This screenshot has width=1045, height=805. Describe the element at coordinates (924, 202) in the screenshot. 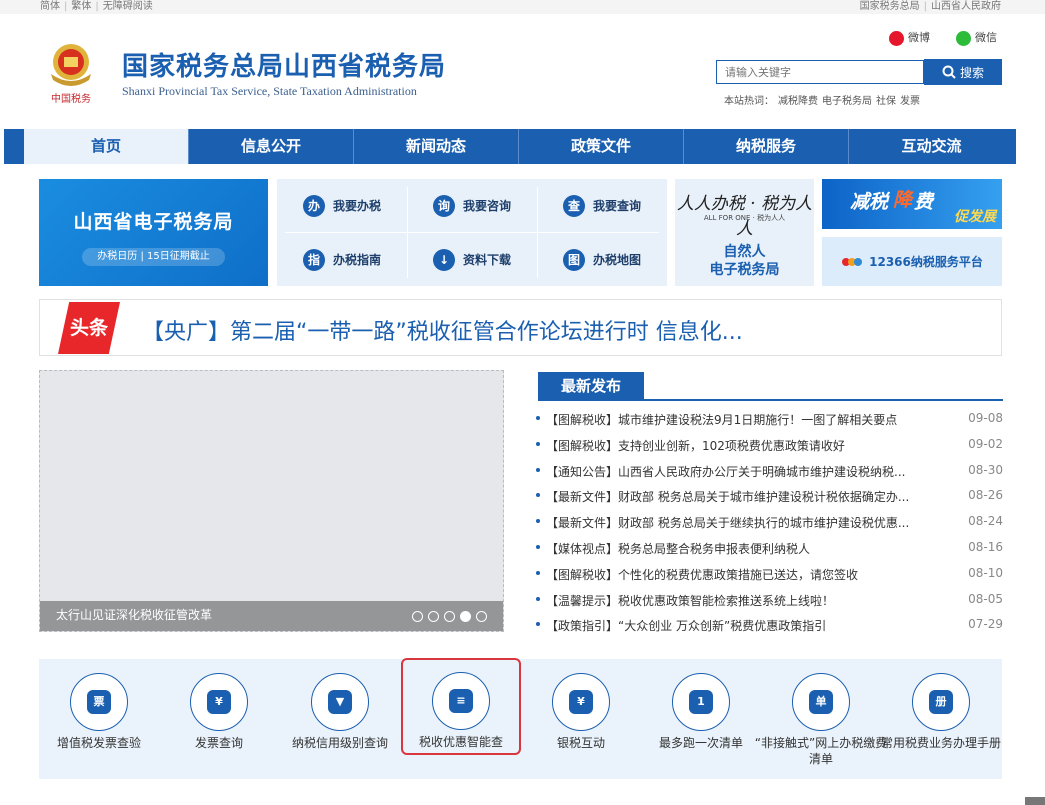

I see `reduce-text-c: 费` at that location.